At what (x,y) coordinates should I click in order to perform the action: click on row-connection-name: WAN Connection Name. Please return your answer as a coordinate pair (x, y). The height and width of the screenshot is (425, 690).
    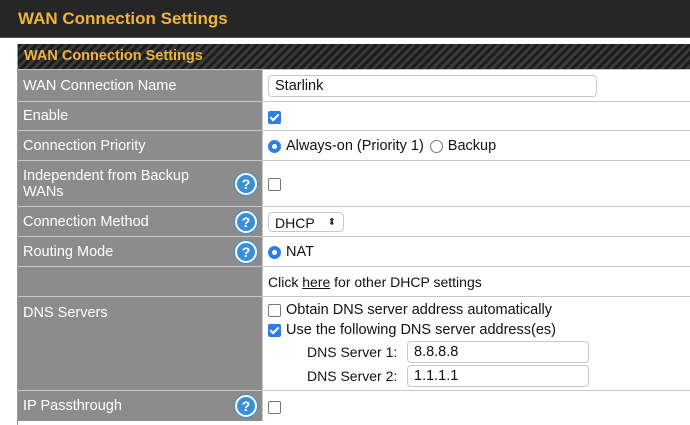
    Looking at the image, I should click on (354, 85).